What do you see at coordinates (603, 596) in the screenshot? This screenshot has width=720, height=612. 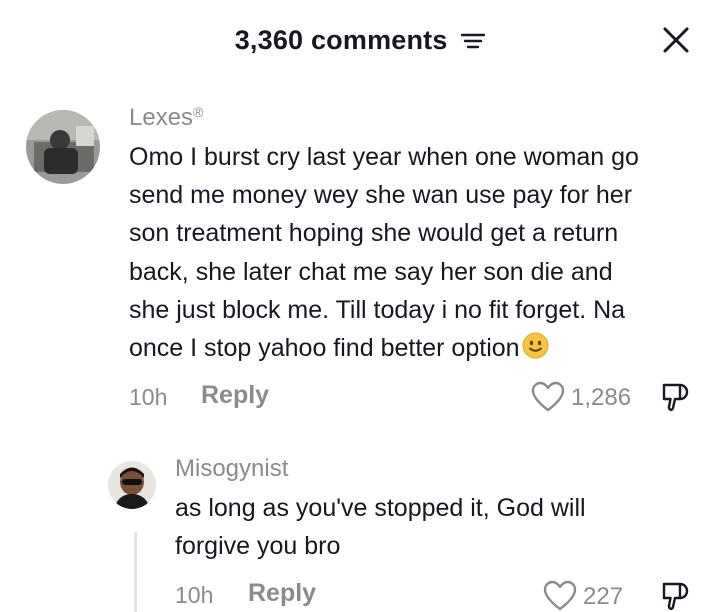 I see `like-count: 227` at bounding box center [603, 596].